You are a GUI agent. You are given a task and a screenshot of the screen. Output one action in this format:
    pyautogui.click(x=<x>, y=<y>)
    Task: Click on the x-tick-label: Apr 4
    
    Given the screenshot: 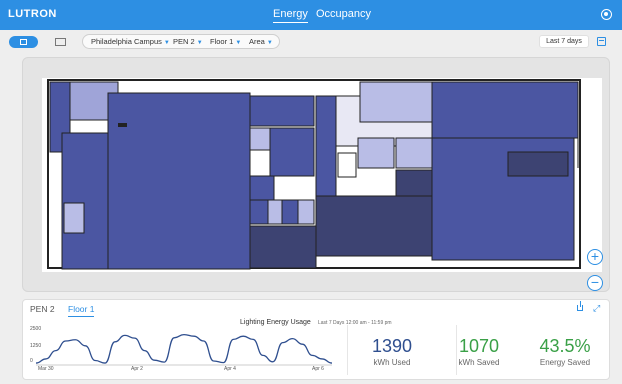 What is the action you would take?
    pyautogui.click(x=230, y=369)
    